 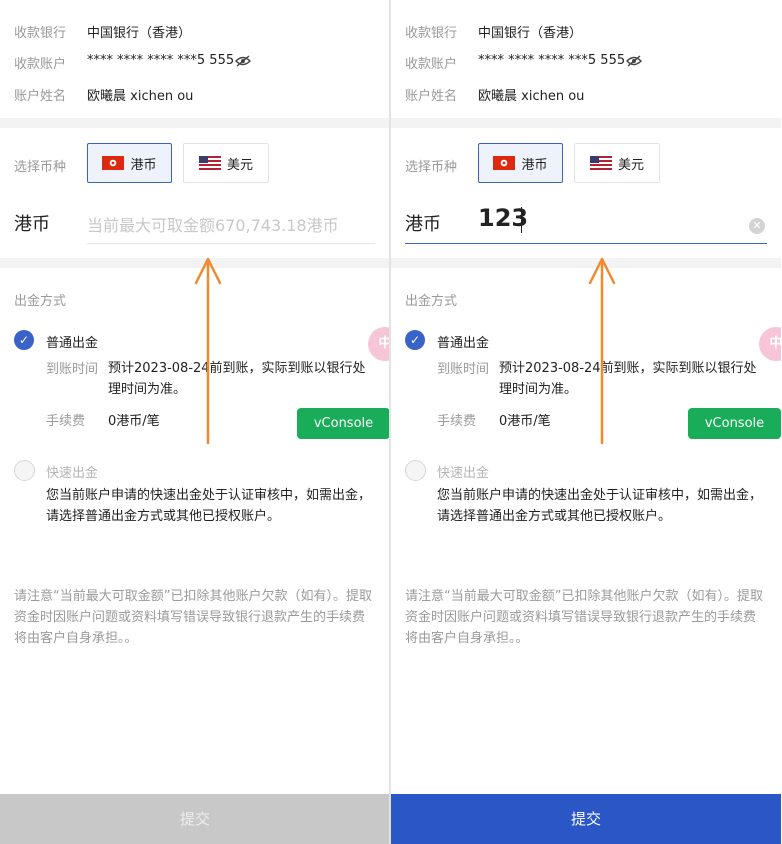 I want to click on amount-underline, so click(x=231, y=243).